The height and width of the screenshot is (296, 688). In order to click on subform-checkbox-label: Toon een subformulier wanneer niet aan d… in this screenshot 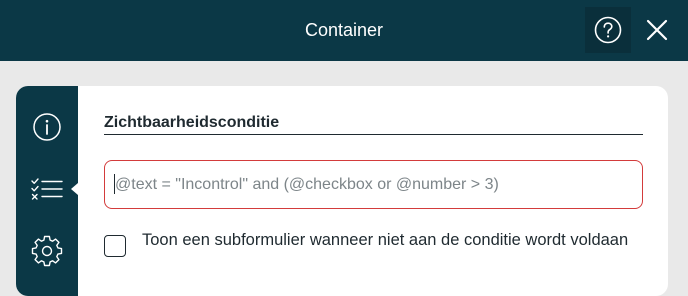, I will do `click(392, 240)`.